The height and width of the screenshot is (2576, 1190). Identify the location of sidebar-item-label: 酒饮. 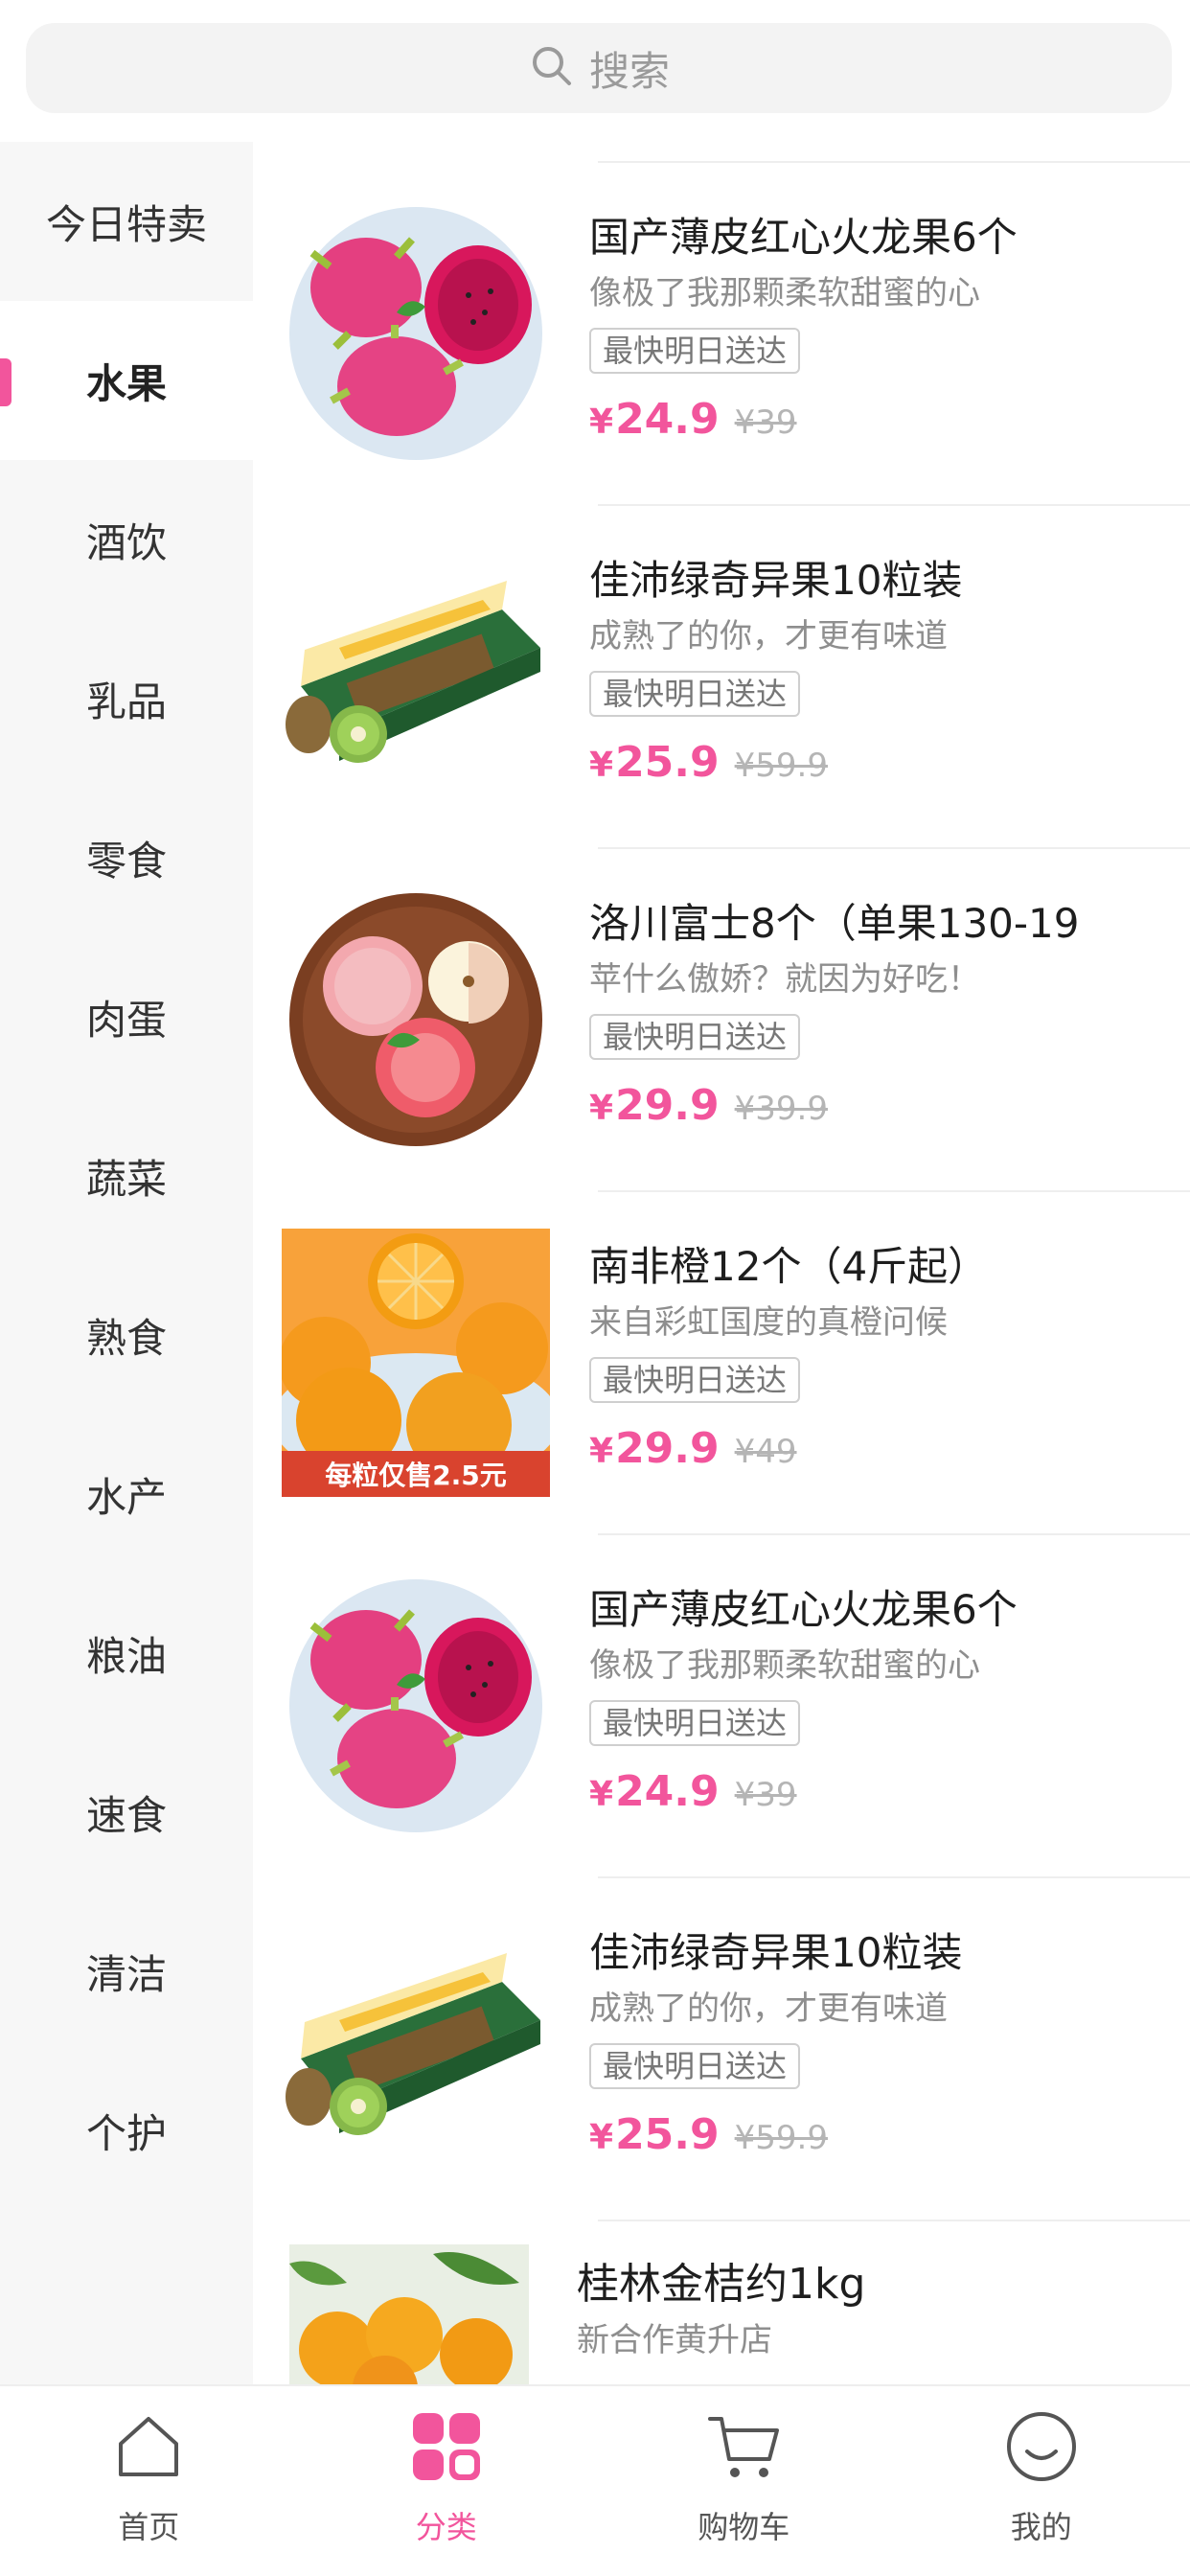
(126, 542).